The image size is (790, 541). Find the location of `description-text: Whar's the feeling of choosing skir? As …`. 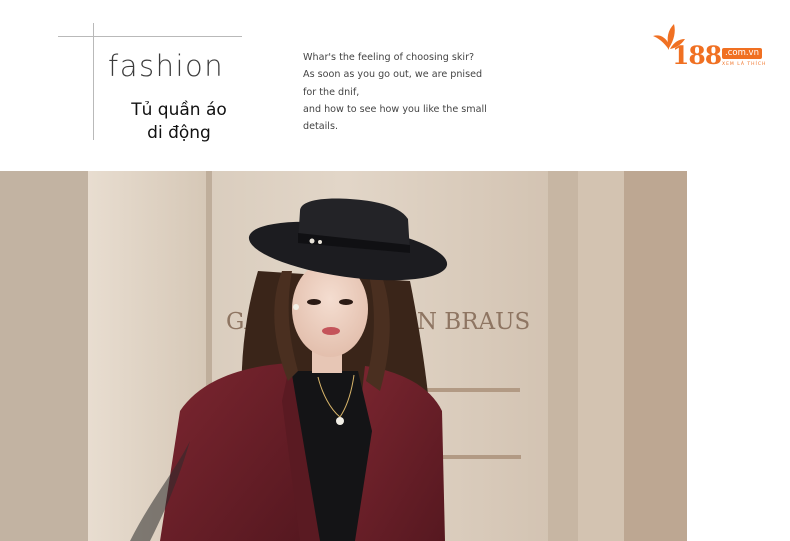

description-text: Whar's the feeling of choosing skir? As … is located at coordinates (408, 92).